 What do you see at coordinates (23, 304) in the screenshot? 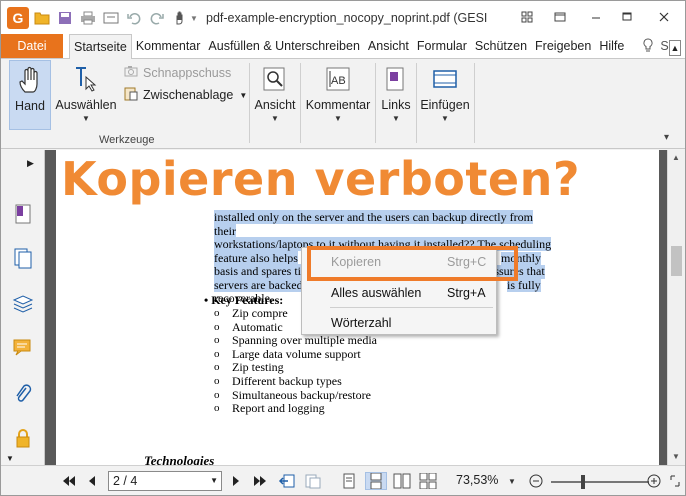
I see `layers-icon` at bounding box center [23, 304].